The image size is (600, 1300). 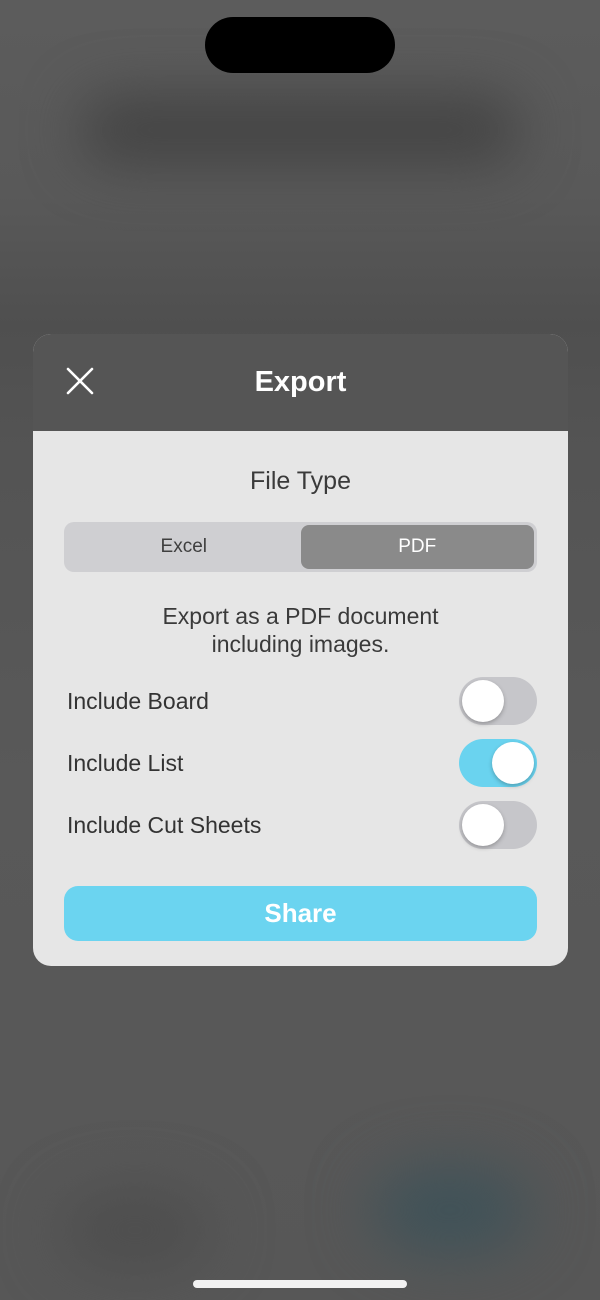 I want to click on dynamic-island, so click(x=300, y=45).